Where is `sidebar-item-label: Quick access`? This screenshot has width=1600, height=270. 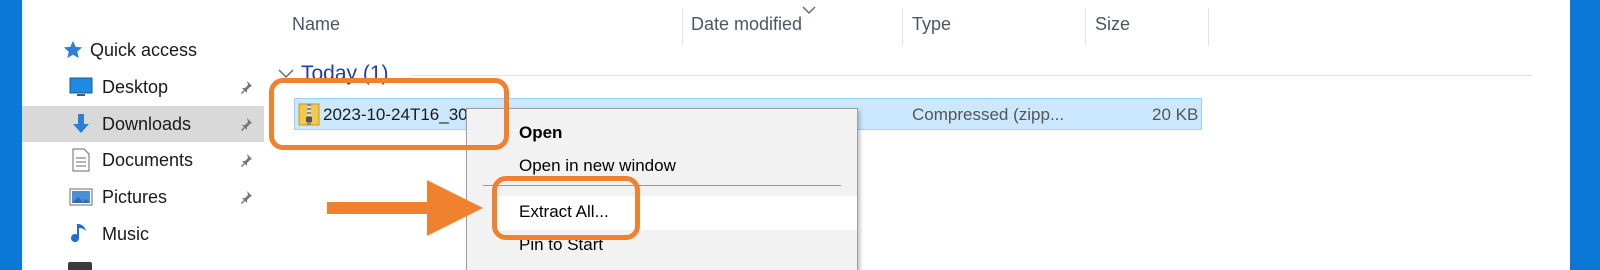
sidebar-item-label: Quick access is located at coordinates (144, 49).